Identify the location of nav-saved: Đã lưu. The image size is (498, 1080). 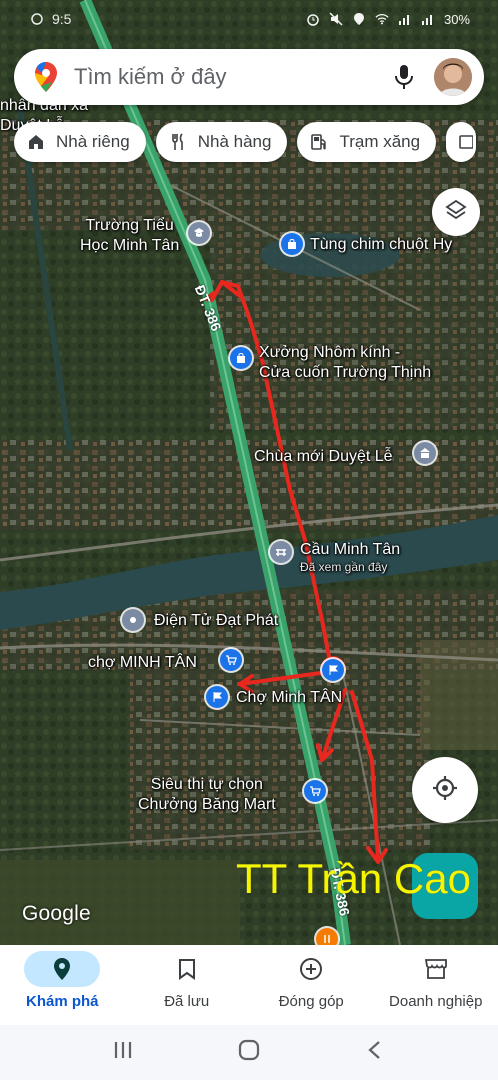
(187, 985).